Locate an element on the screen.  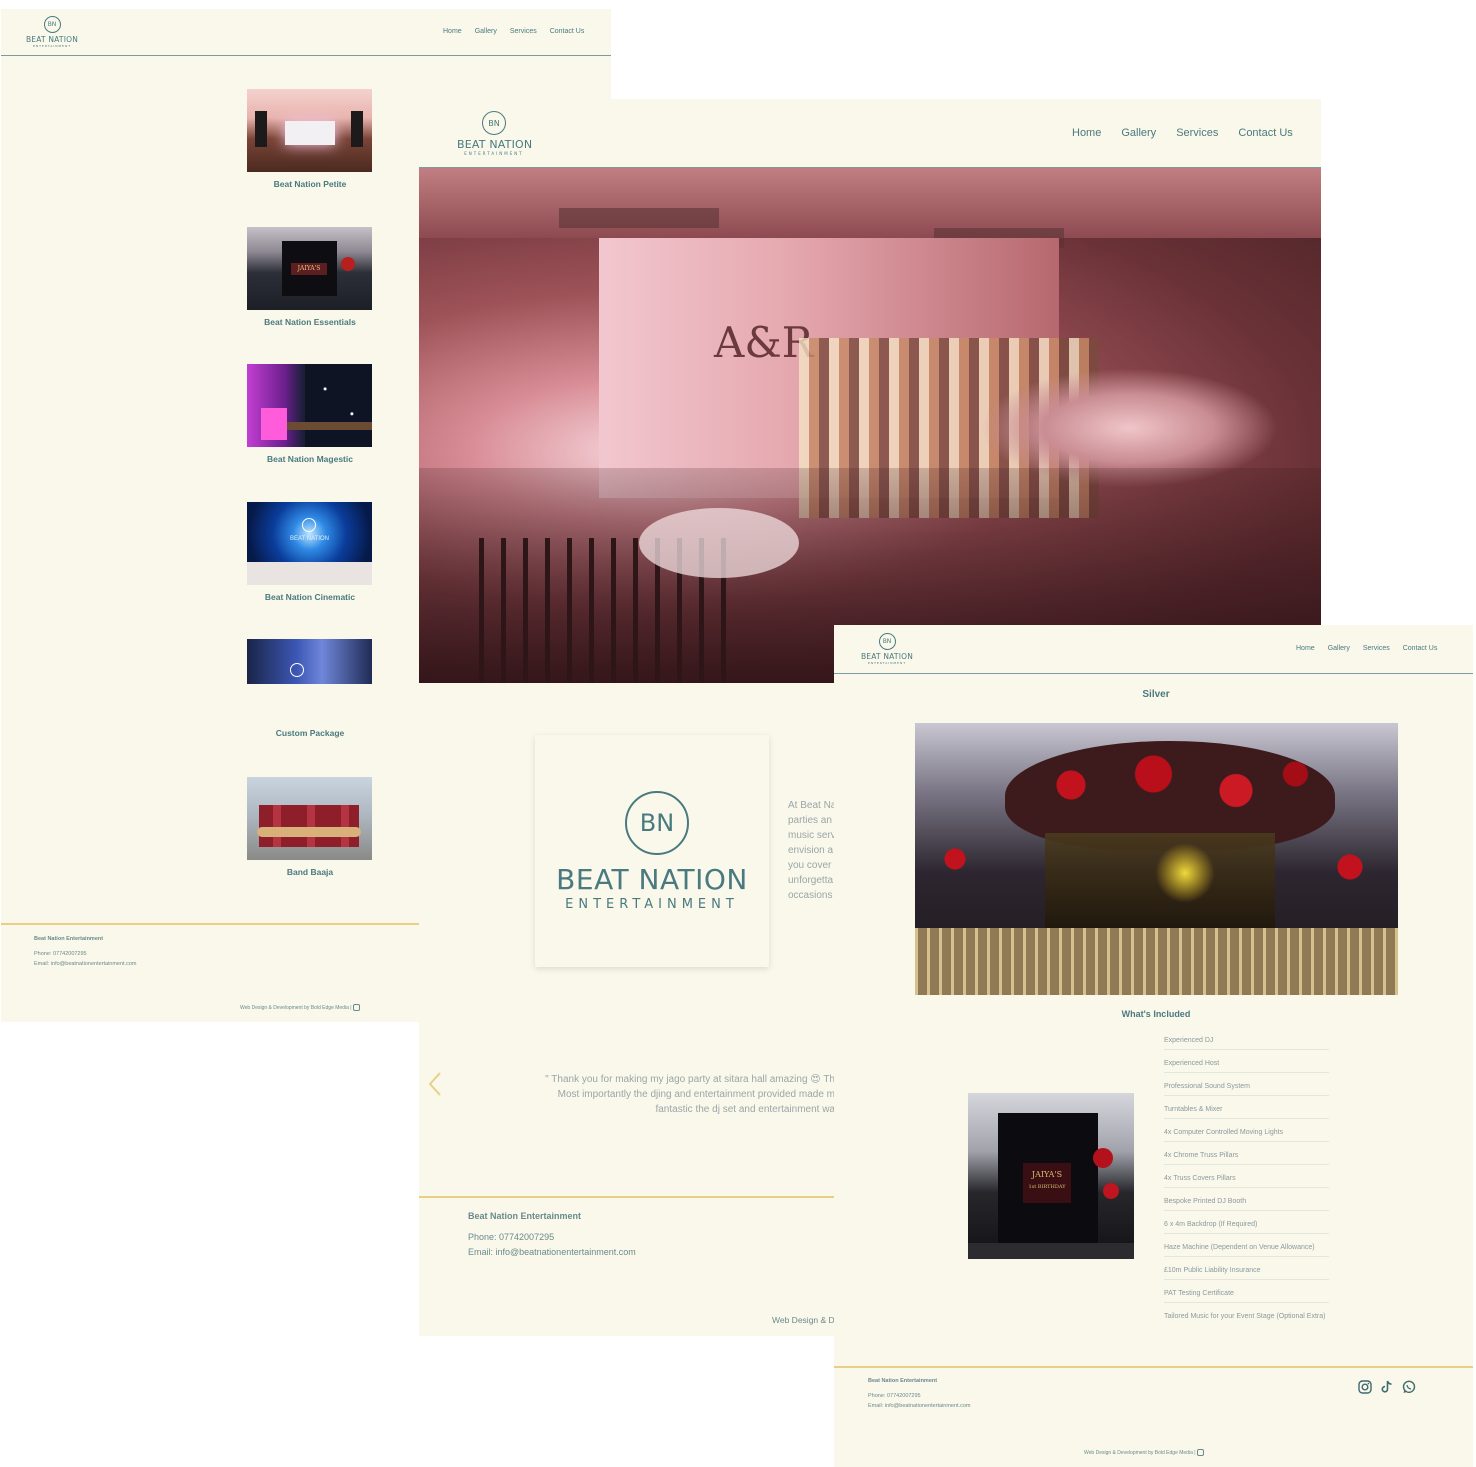
package-card-magestic: Beat Nation Magestic is located at coordinates (310, 414).